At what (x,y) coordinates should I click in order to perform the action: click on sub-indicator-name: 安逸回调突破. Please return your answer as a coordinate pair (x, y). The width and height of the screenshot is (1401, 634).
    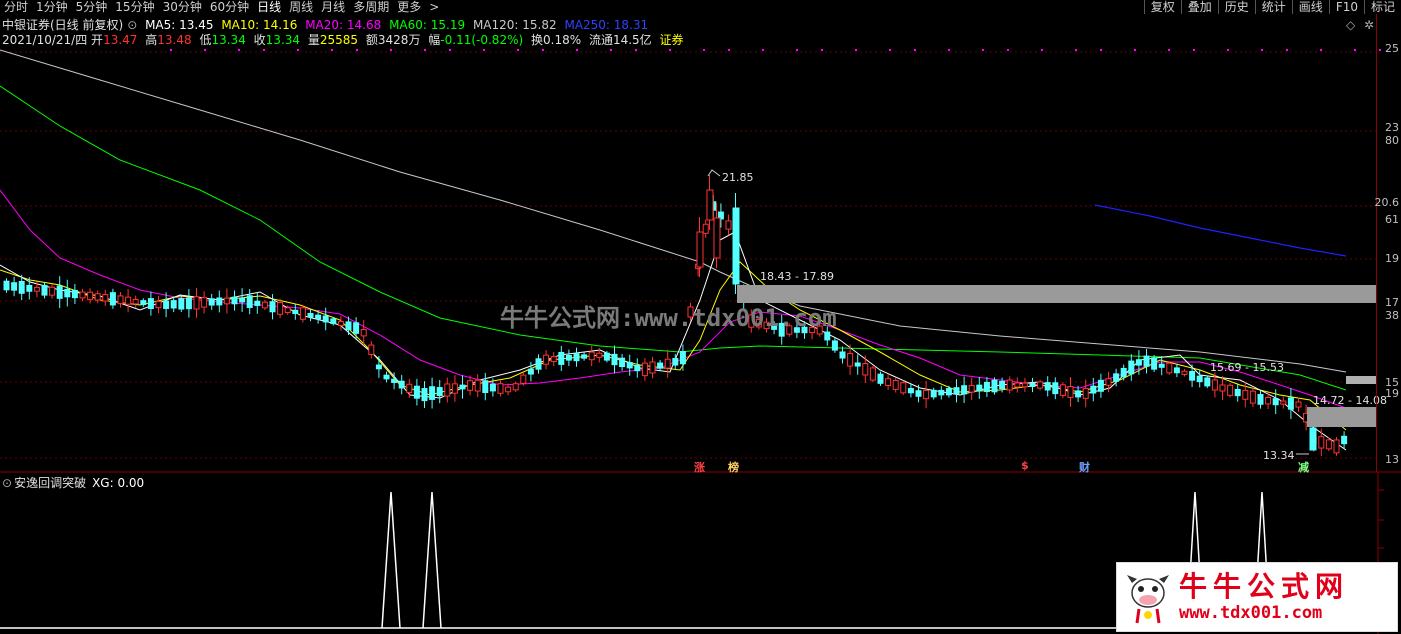
    Looking at the image, I should click on (50, 483).